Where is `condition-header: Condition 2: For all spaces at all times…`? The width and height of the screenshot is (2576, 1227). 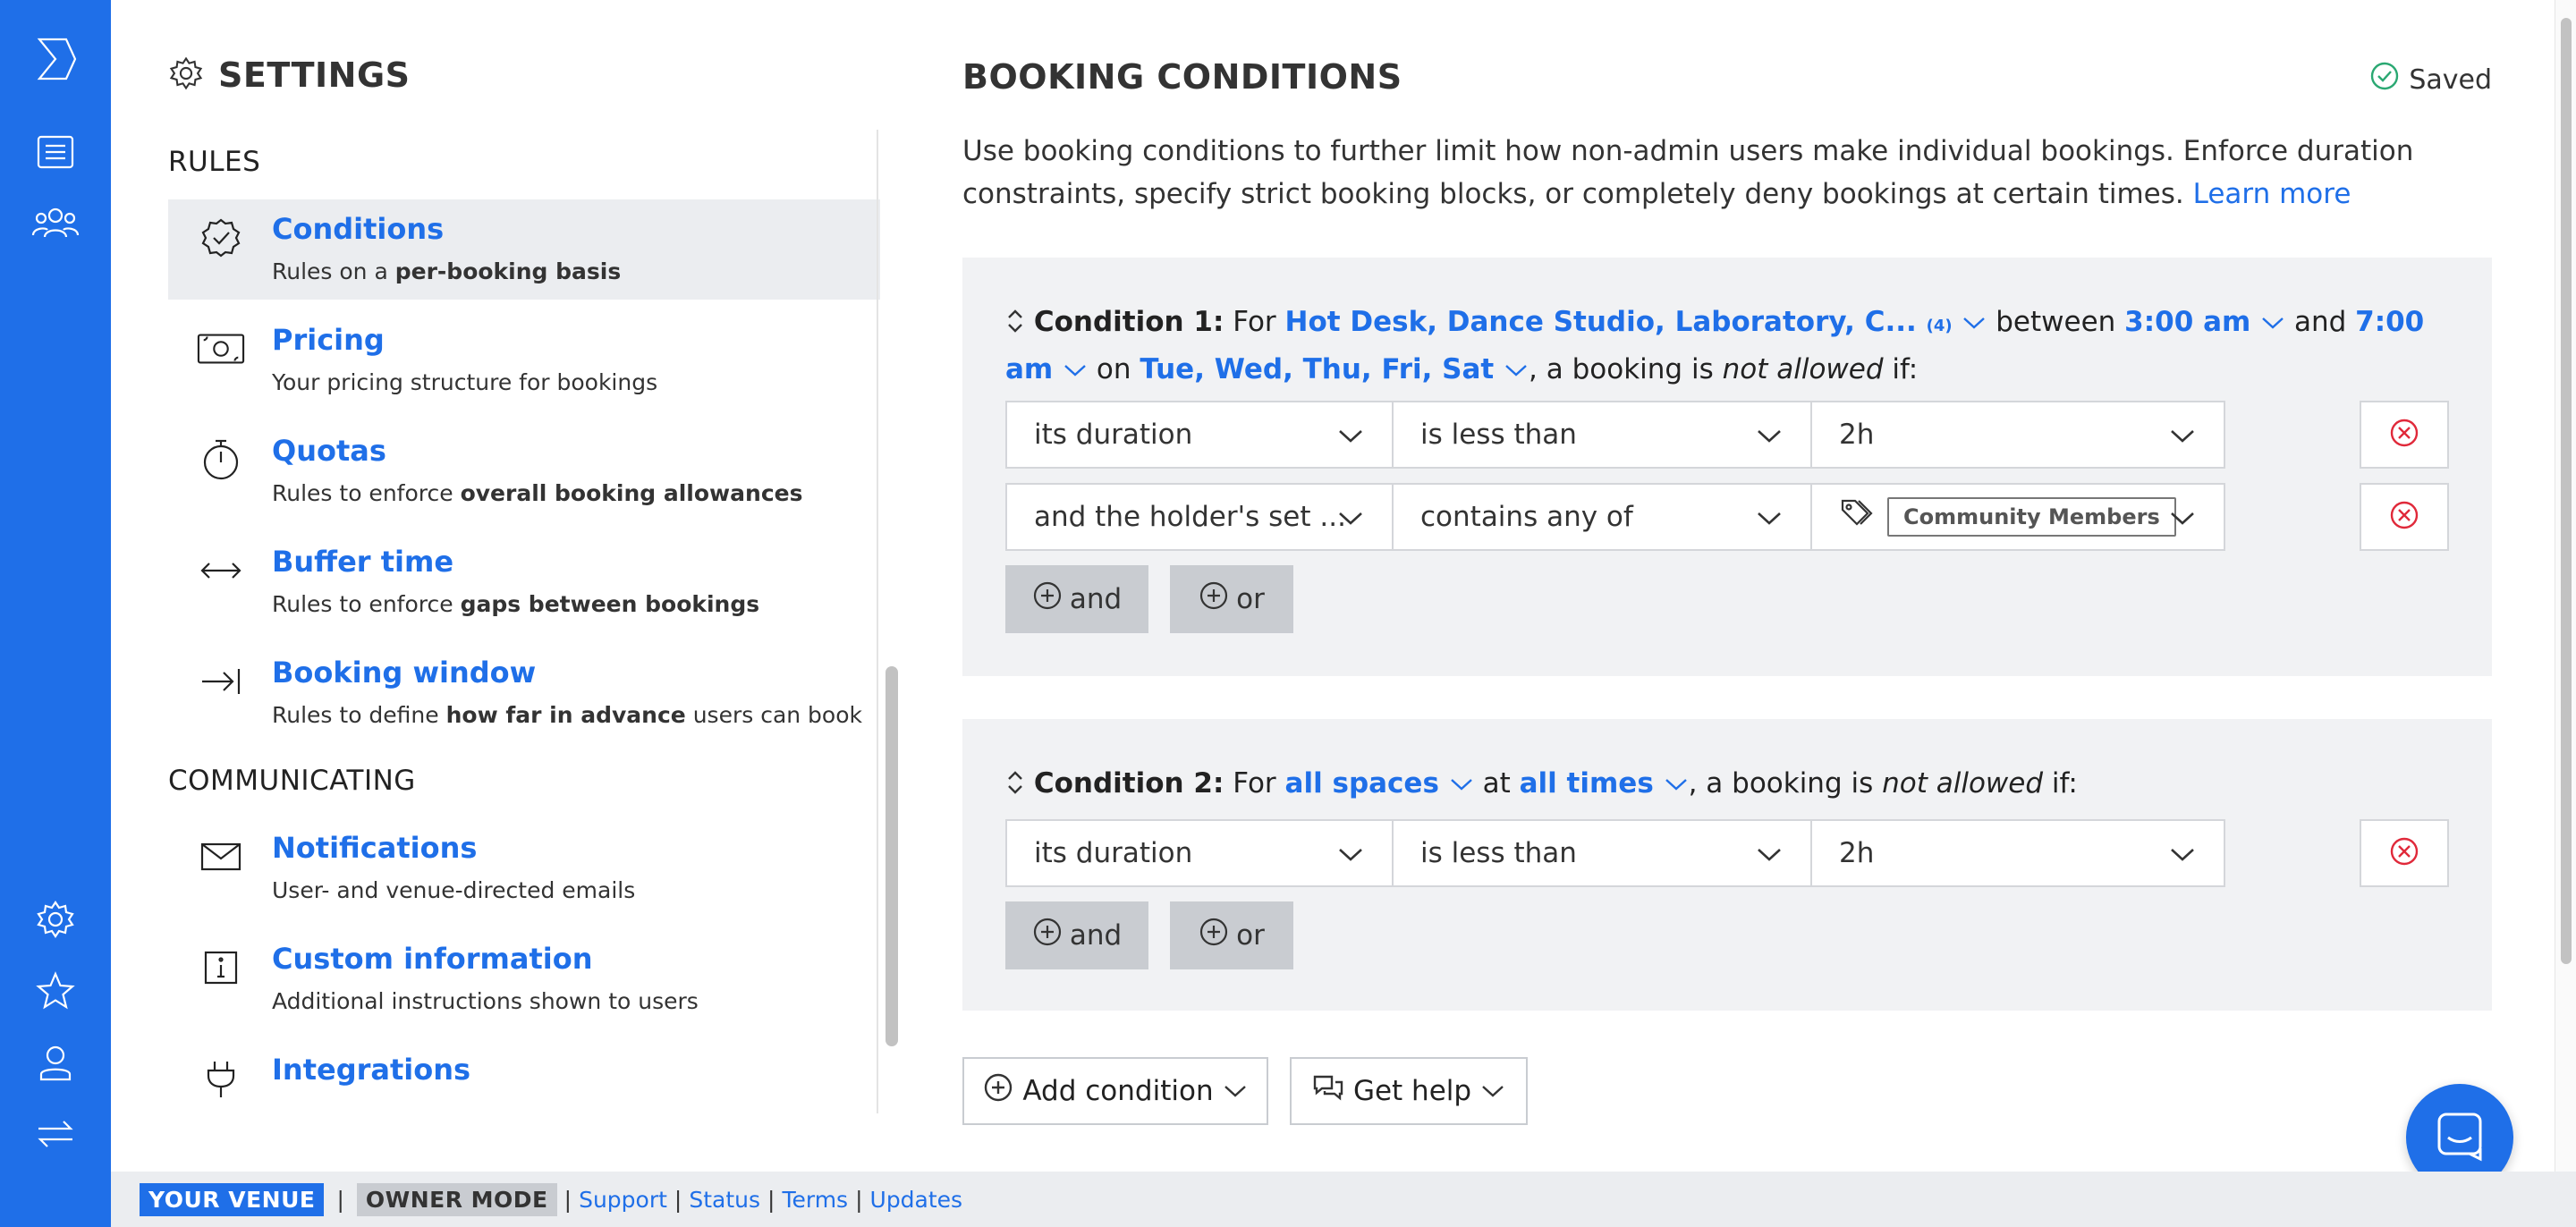
condition-header: Condition 2: For all spaces at all times… is located at coordinates (1729, 783).